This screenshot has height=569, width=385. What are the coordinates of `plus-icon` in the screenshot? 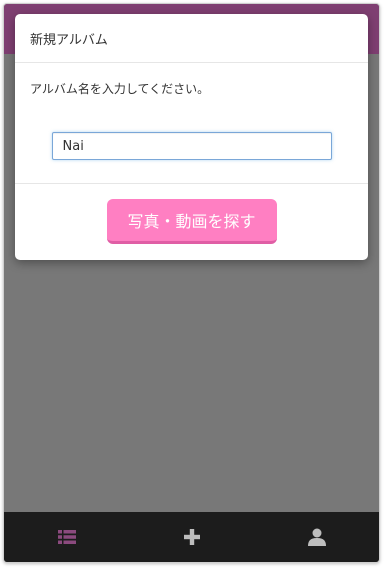 It's located at (191, 537).